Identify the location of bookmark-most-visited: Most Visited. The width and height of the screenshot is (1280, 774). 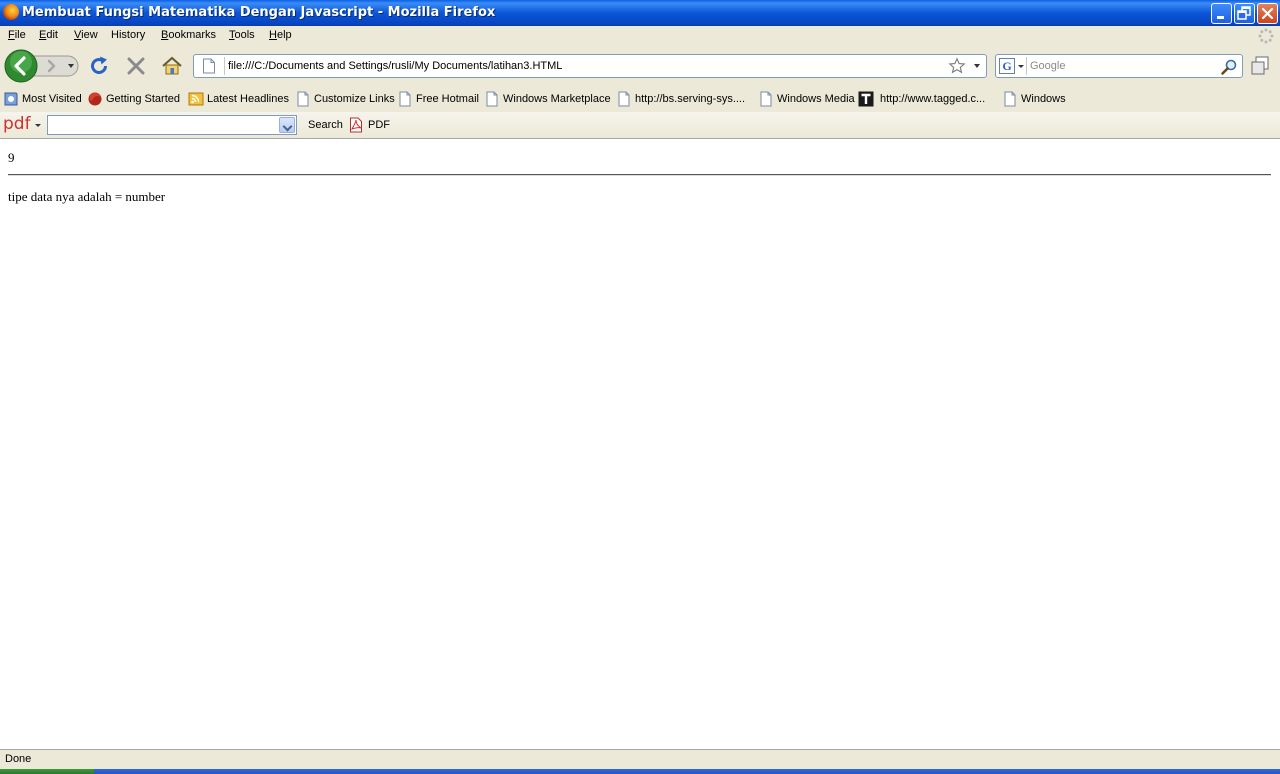
(43, 99).